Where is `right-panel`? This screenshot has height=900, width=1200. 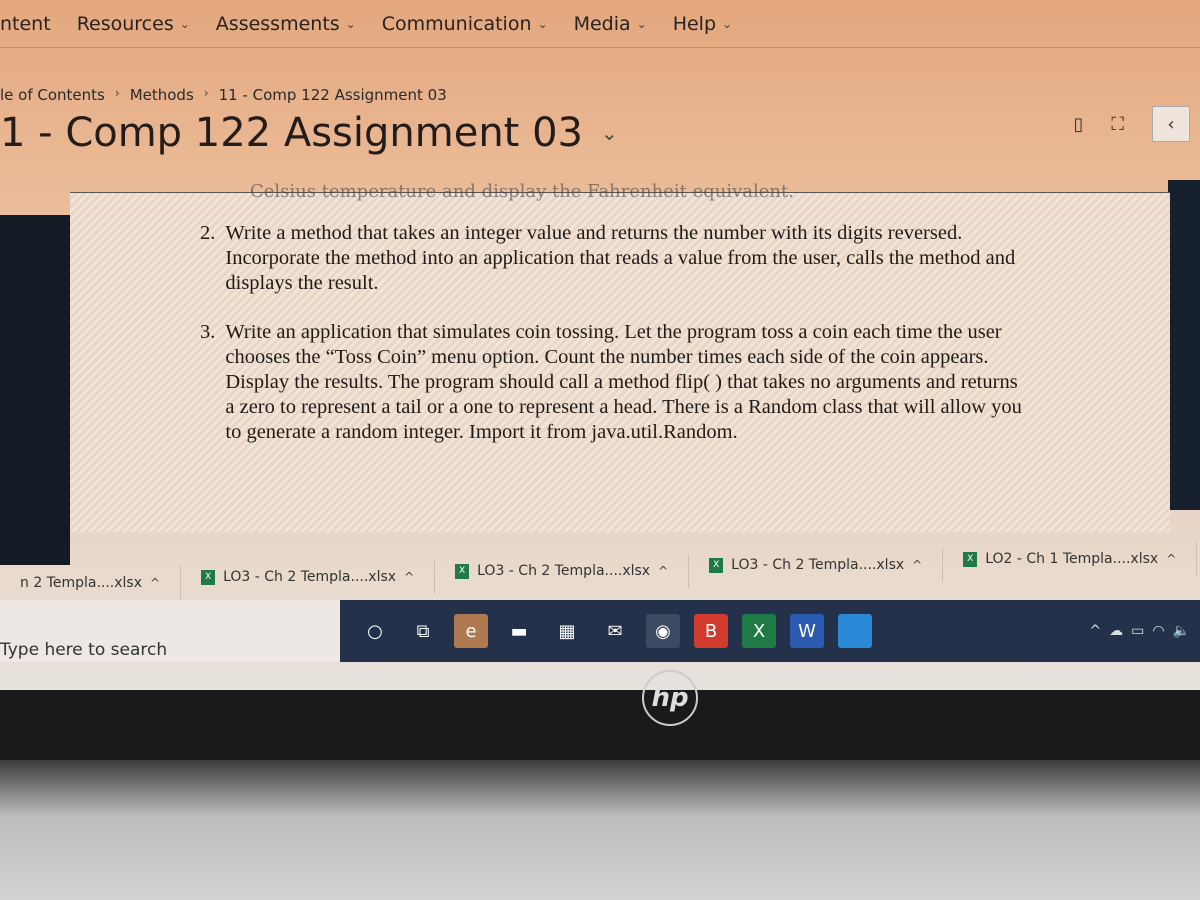
right-panel is located at coordinates (1184, 345).